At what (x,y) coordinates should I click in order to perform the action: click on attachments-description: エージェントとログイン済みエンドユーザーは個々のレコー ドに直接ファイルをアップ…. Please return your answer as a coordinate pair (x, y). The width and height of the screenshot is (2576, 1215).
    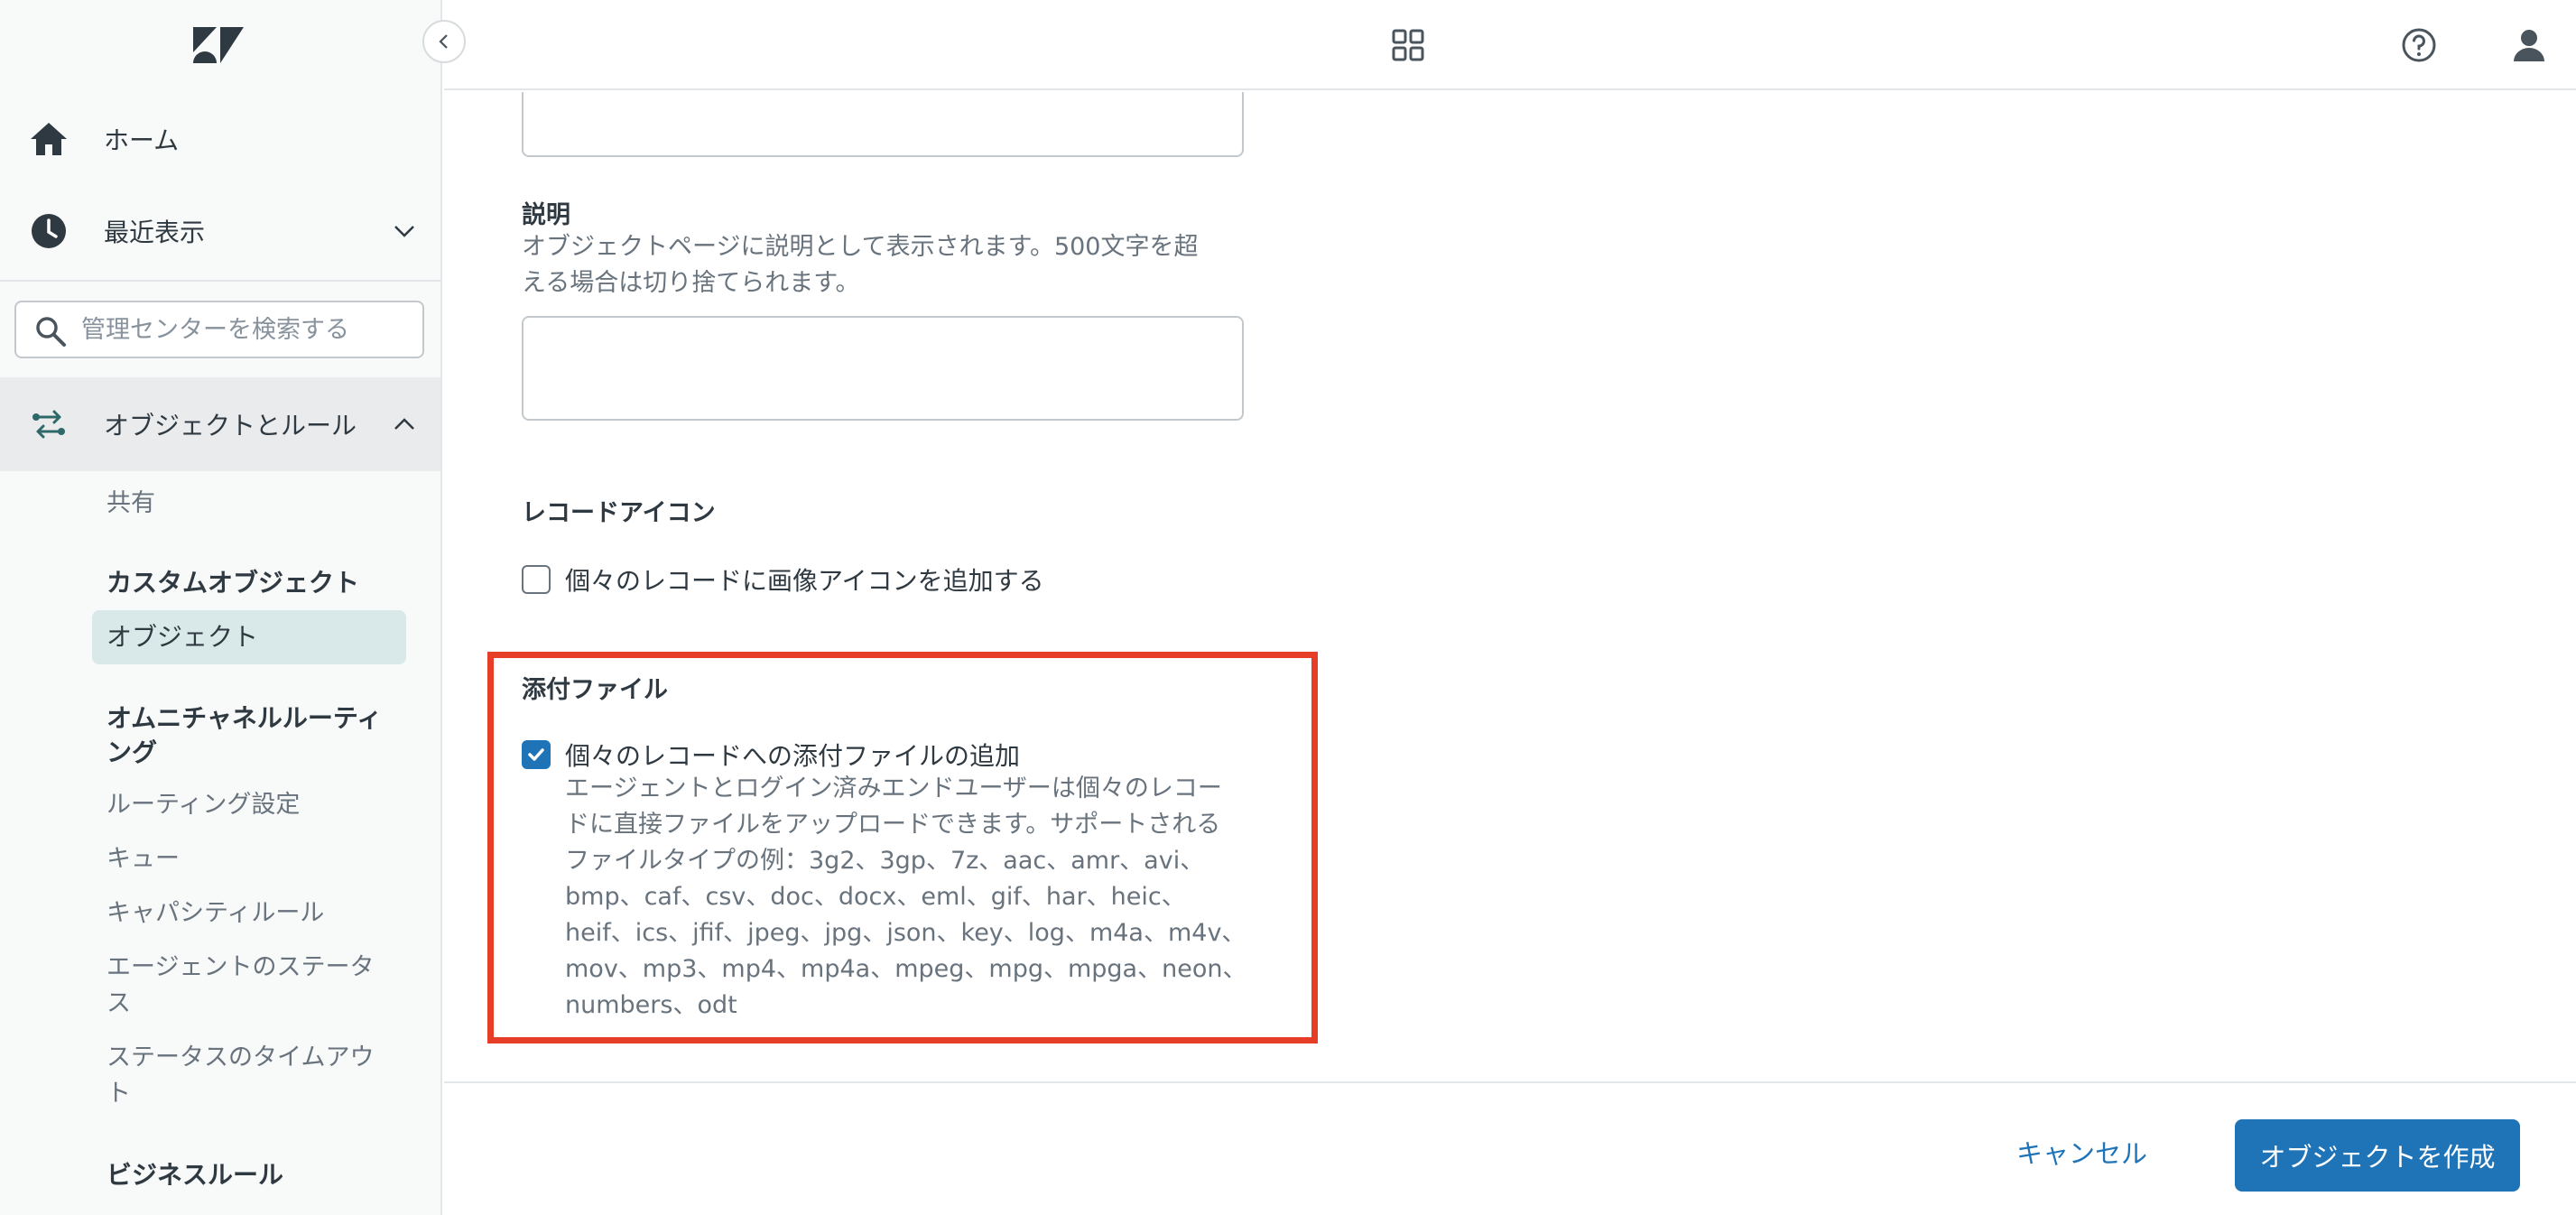
    Looking at the image, I should click on (908, 898).